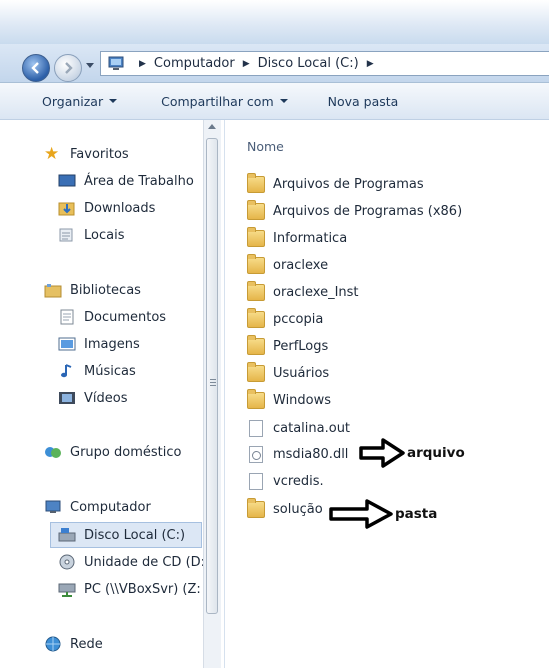  Describe the element at coordinates (67, 235) in the screenshot. I see `recent-places-icon` at that location.